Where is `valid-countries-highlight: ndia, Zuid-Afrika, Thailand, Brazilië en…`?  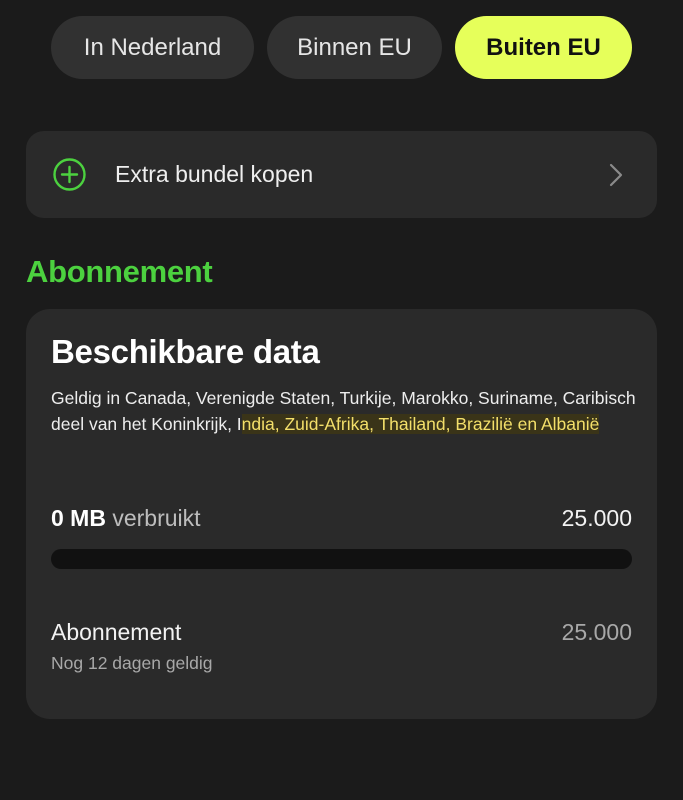
valid-countries-highlight: ndia, Zuid-Afrika, Thailand, Brazilië en… is located at coordinates (420, 424).